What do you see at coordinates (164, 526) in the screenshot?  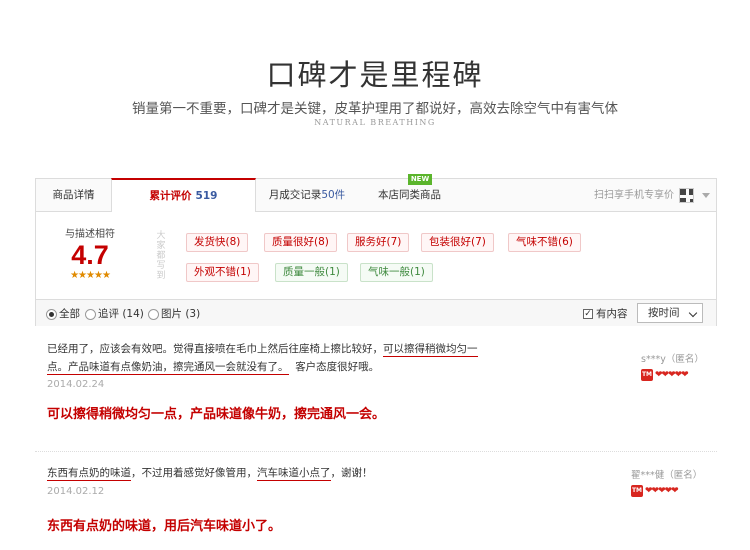 I see `review-summary: 东西有点奶的味道，用后汽车味道小了。` at bounding box center [164, 526].